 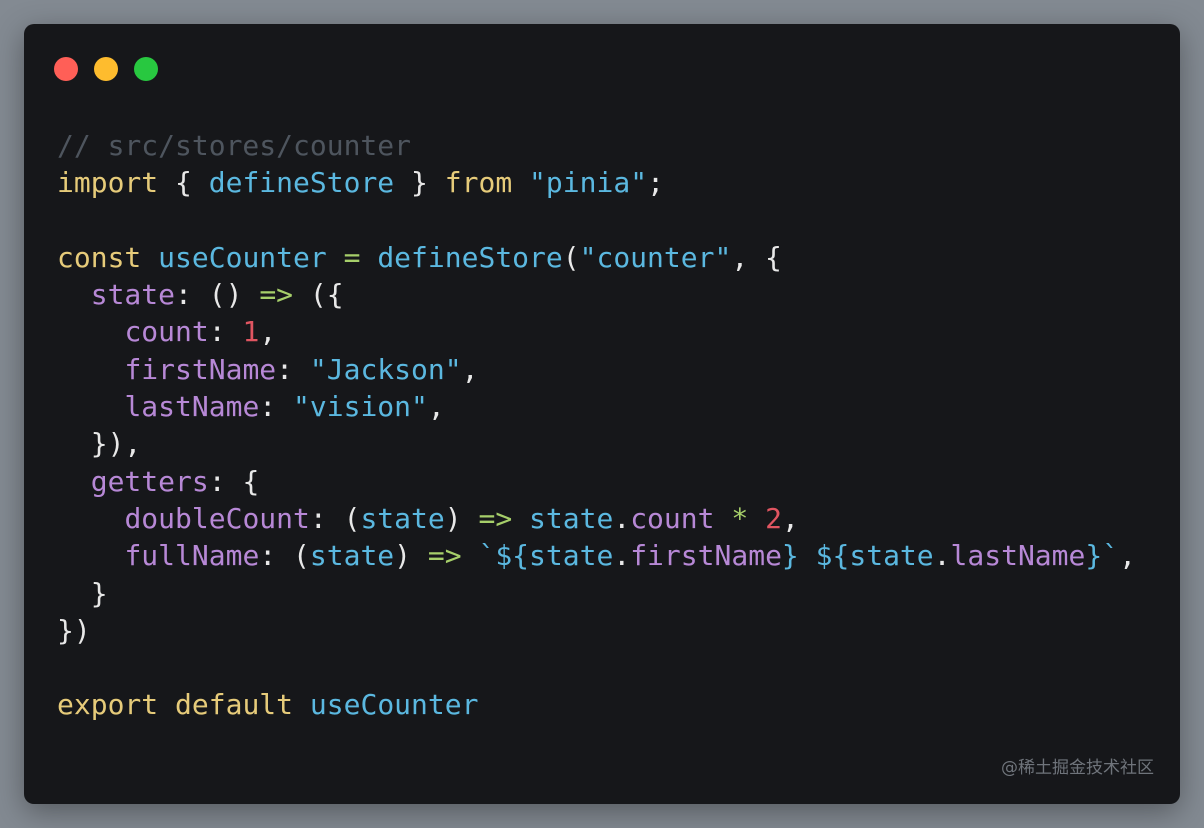 I want to click on code-token-keyword: const, so click(x=99, y=257).